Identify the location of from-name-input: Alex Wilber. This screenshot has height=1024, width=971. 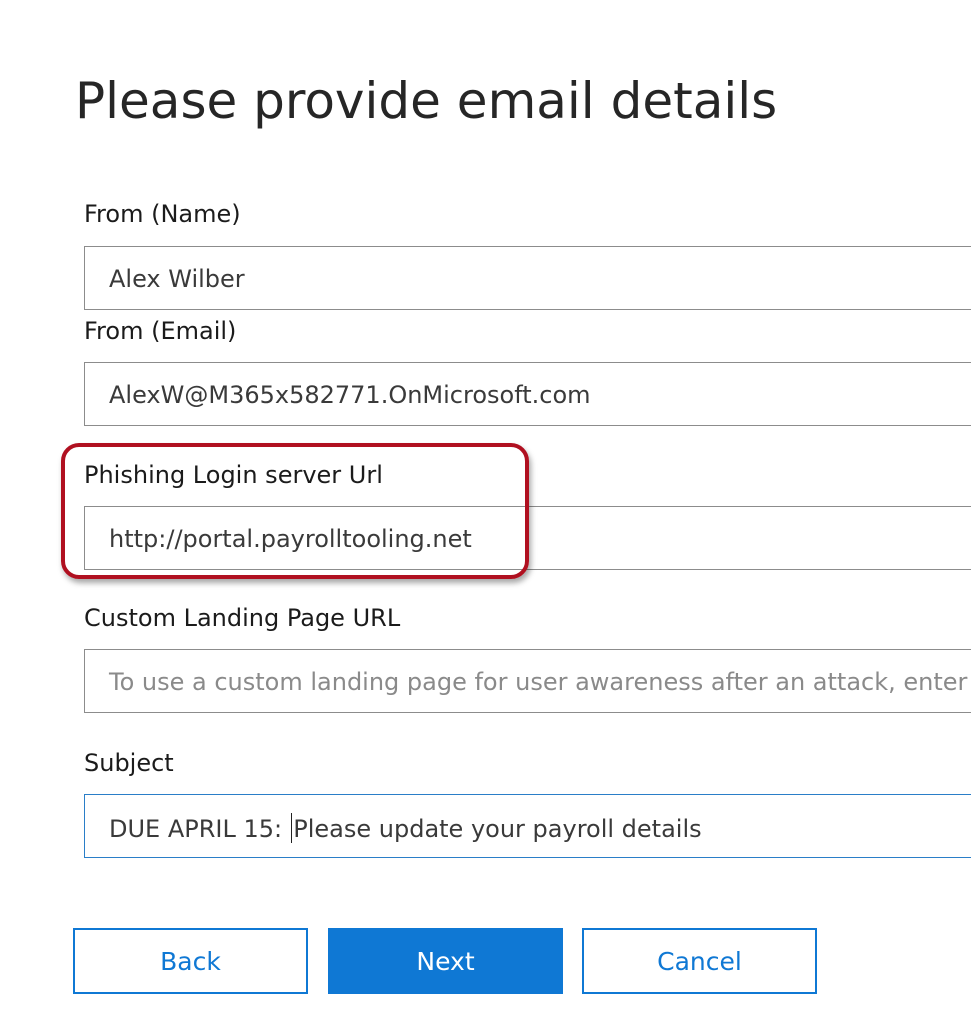
(527, 278).